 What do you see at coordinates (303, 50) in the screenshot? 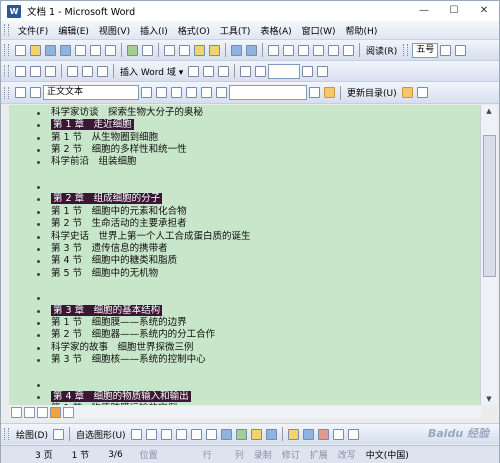
I see `excel-icon` at bounding box center [303, 50].